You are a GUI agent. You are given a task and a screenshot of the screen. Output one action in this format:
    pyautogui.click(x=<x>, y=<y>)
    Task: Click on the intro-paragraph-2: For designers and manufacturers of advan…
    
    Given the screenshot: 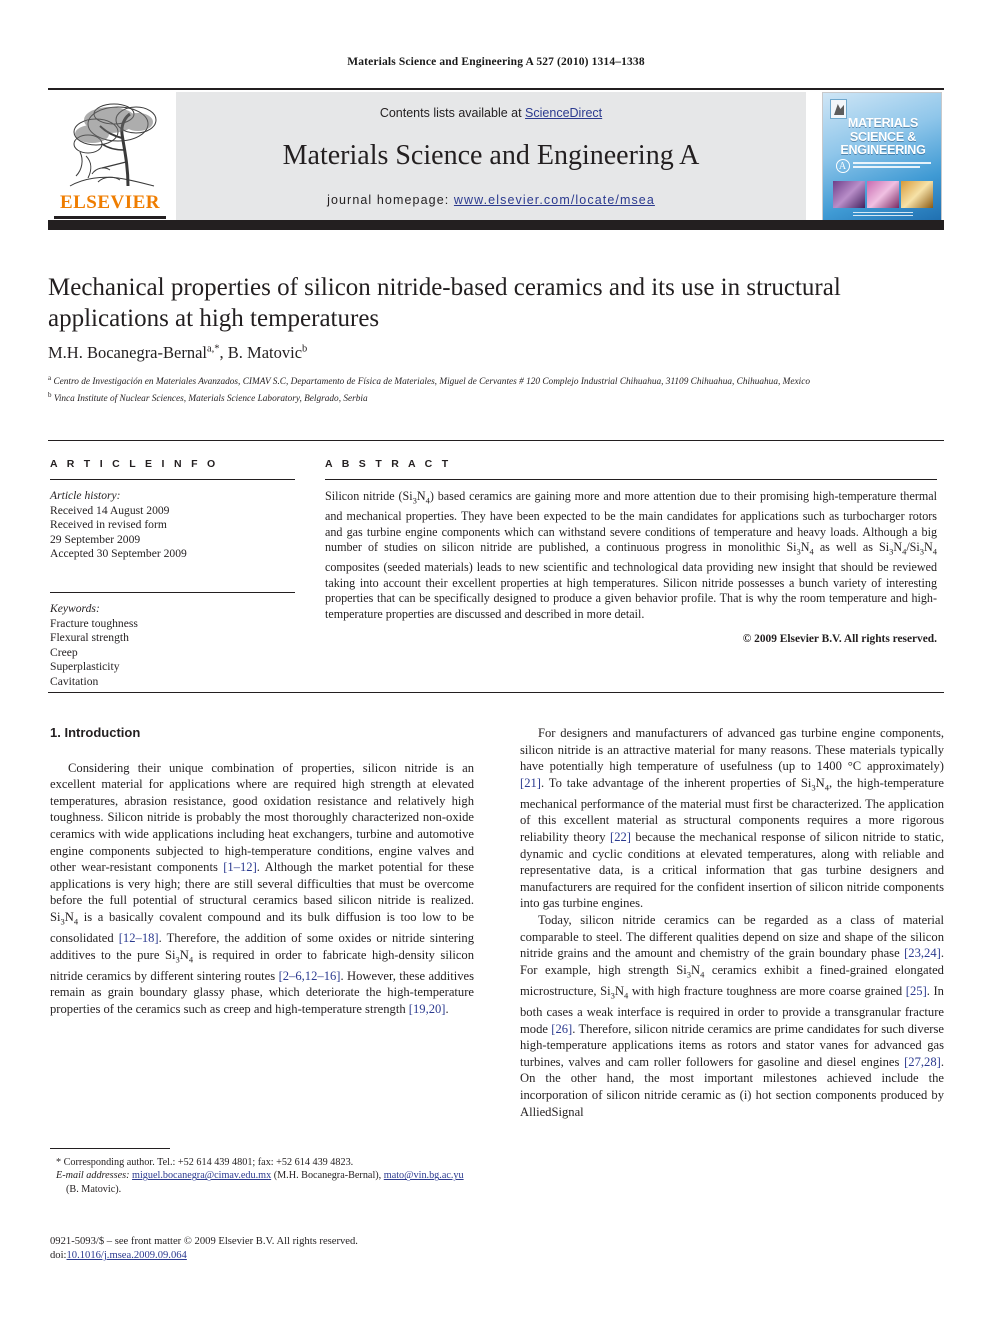 What is the action you would take?
    pyautogui.click(x=732, y=818)
    